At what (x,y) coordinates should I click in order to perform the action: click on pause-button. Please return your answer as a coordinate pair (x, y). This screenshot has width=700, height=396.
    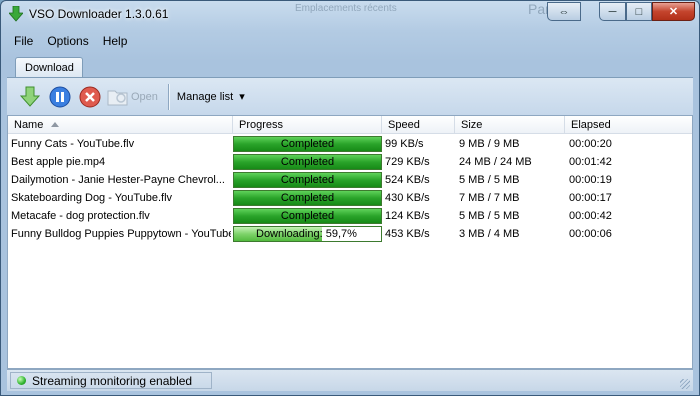
    Looking at the image, I should click on (60, 97).